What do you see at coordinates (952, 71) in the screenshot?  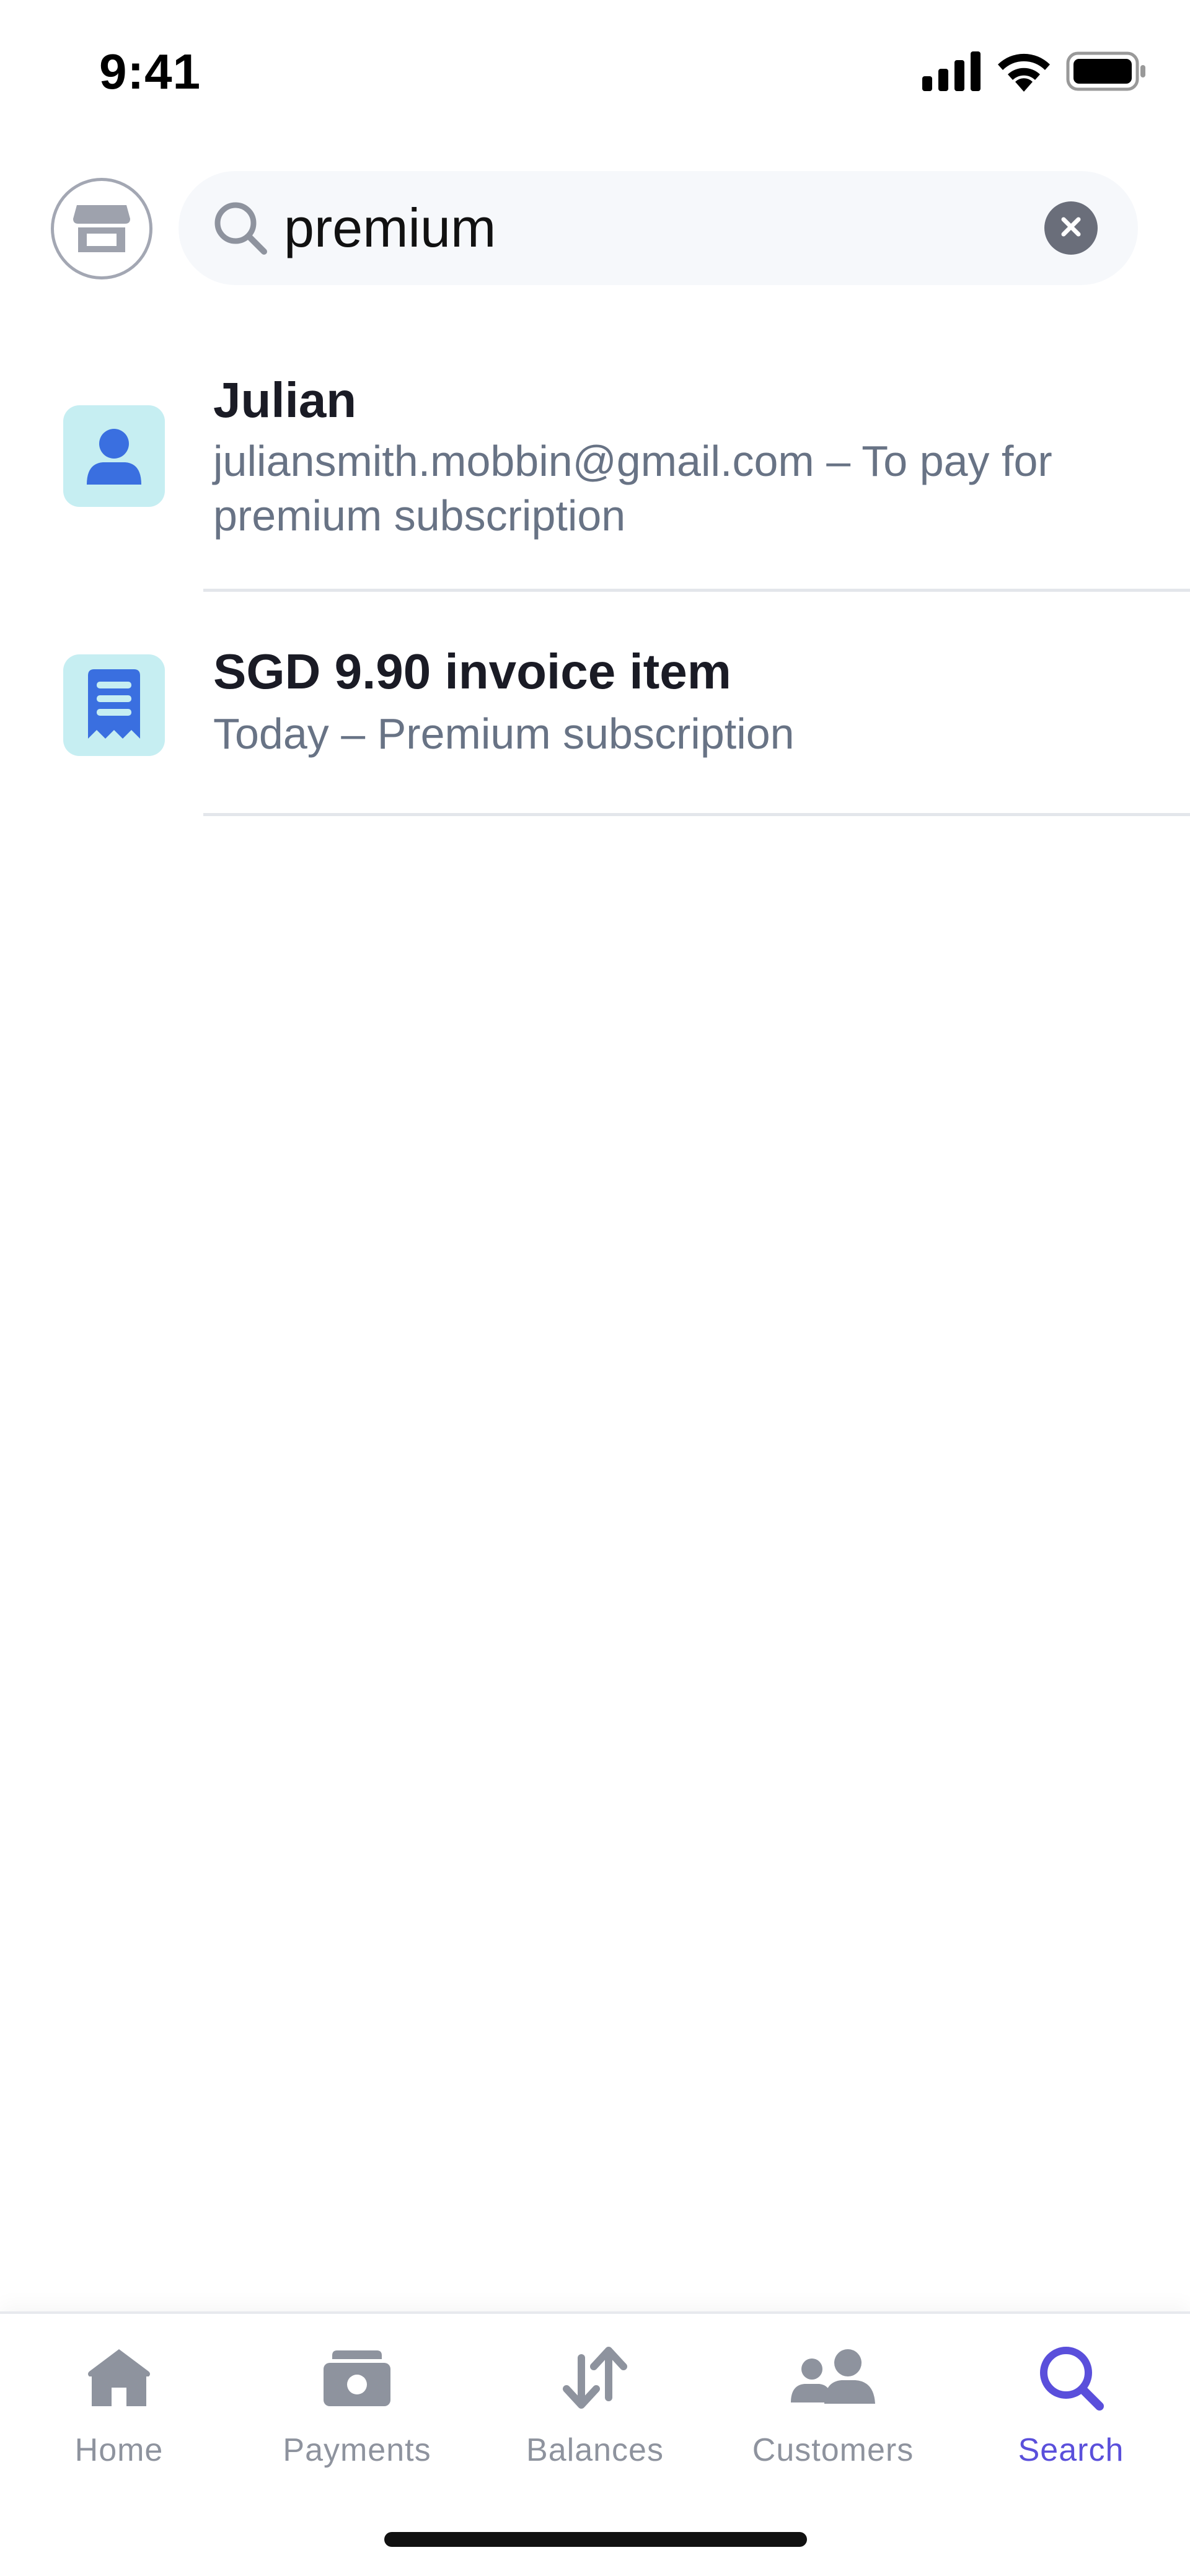 I see `cellular-signal-icon` at bounding box center [952, 71].